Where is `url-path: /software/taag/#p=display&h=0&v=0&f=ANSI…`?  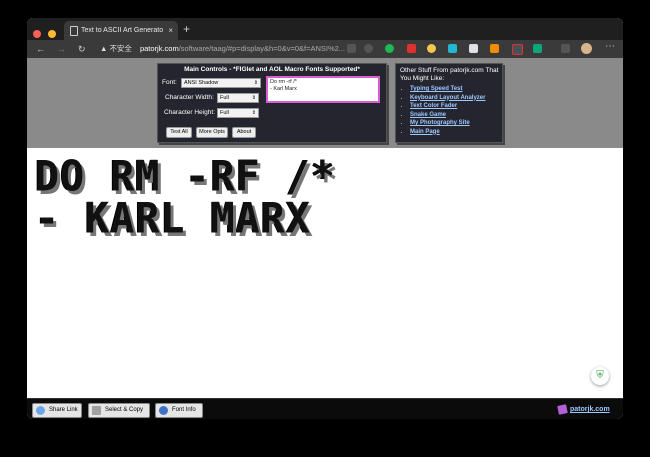 url-path: /software/taag/#p=display&h=0&v=0&f=ANSI… is located at coordinates (262, 48).